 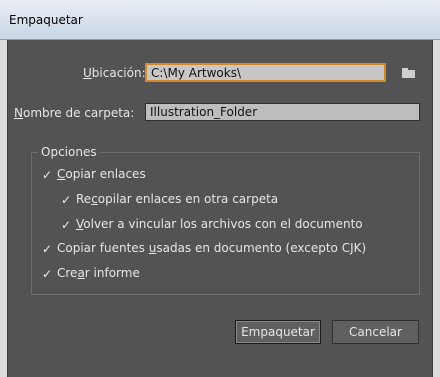 What do you see at coordinates (112, 273) in the screenshot?
I see `create-report-post: r informe` at bounding box center [112, 273].